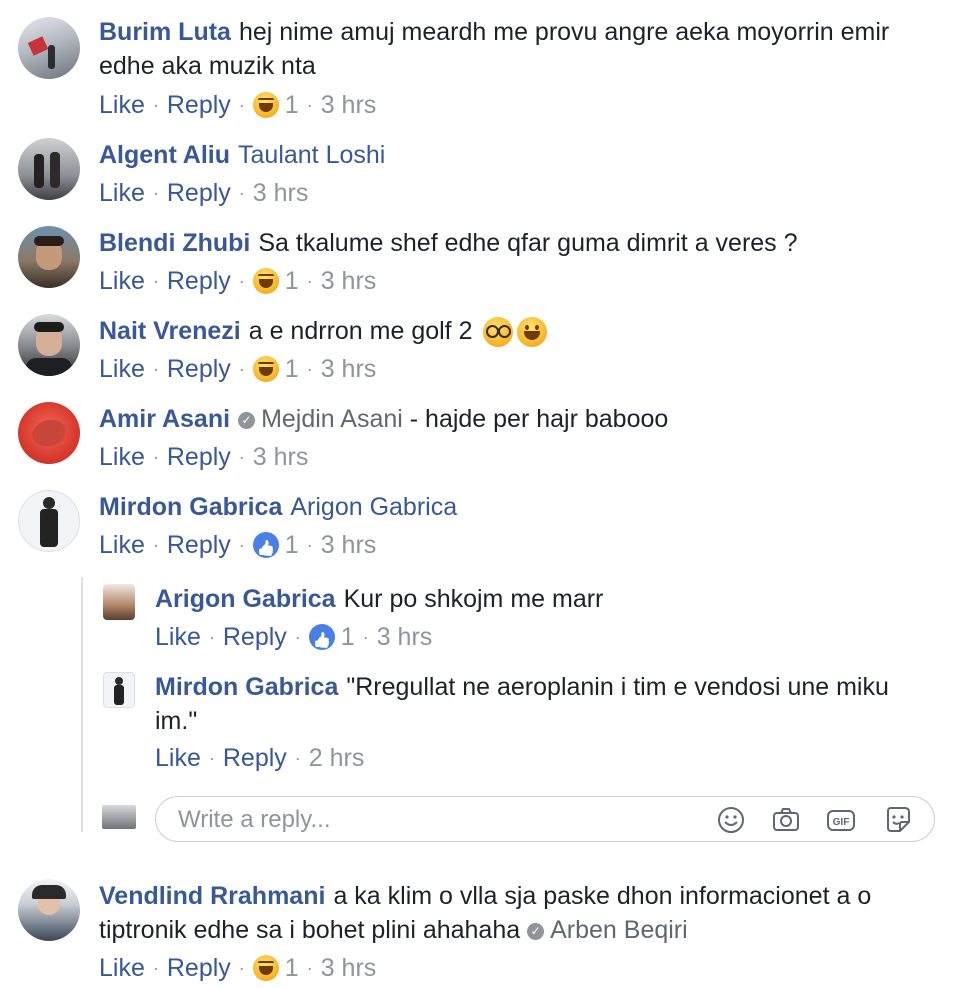 This screenshot has width=980, height=988. What do you see at coordinates (174, 243) in the screenshot?
I see `comment-author: Blendi Zhubi` at bounding box center [174, 243].